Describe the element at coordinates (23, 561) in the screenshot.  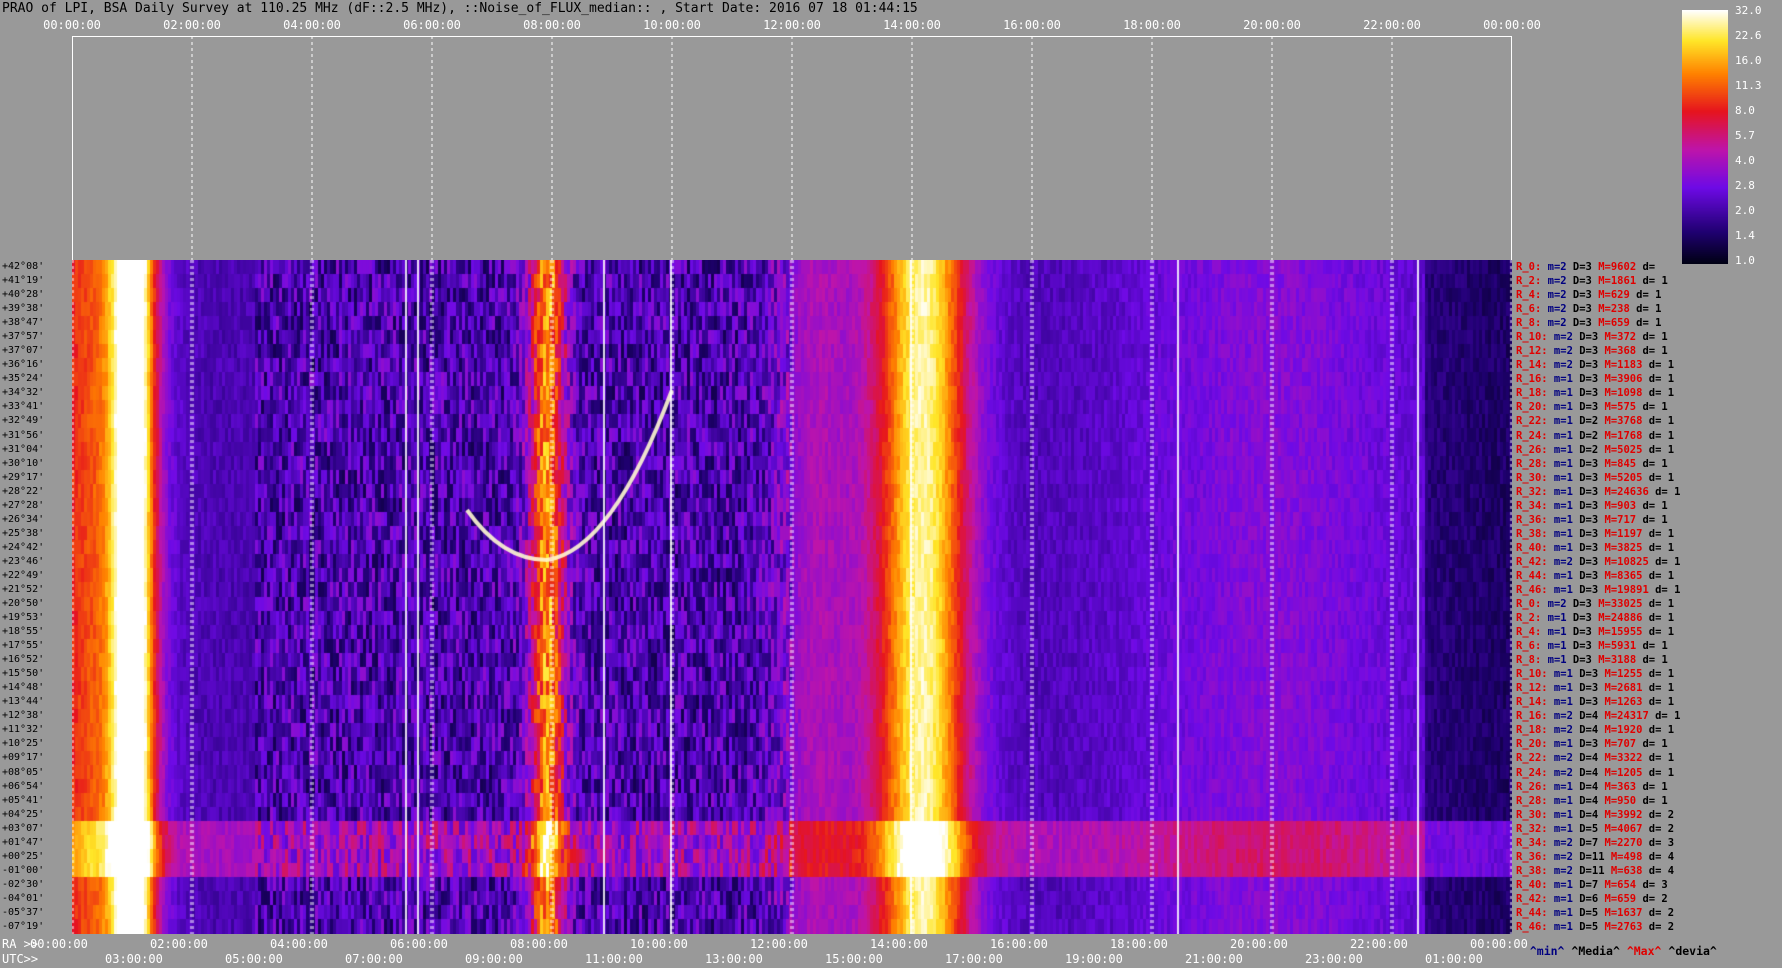
I see `declination-label: +23°46'` at that location.